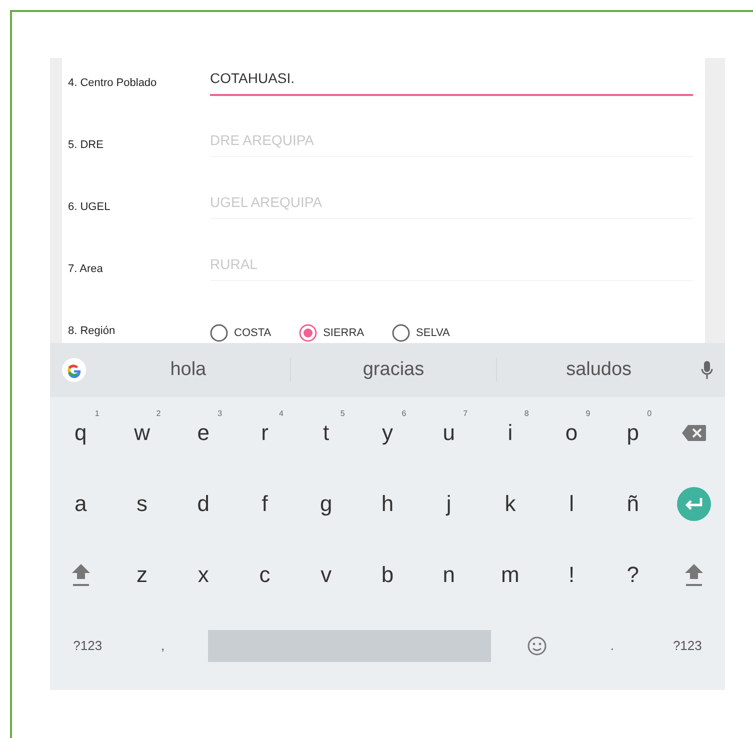 Image resolution: width=753 pixels, height=738 pixels. I want to click on input-field: COTAHUASI., so click(451, 77).